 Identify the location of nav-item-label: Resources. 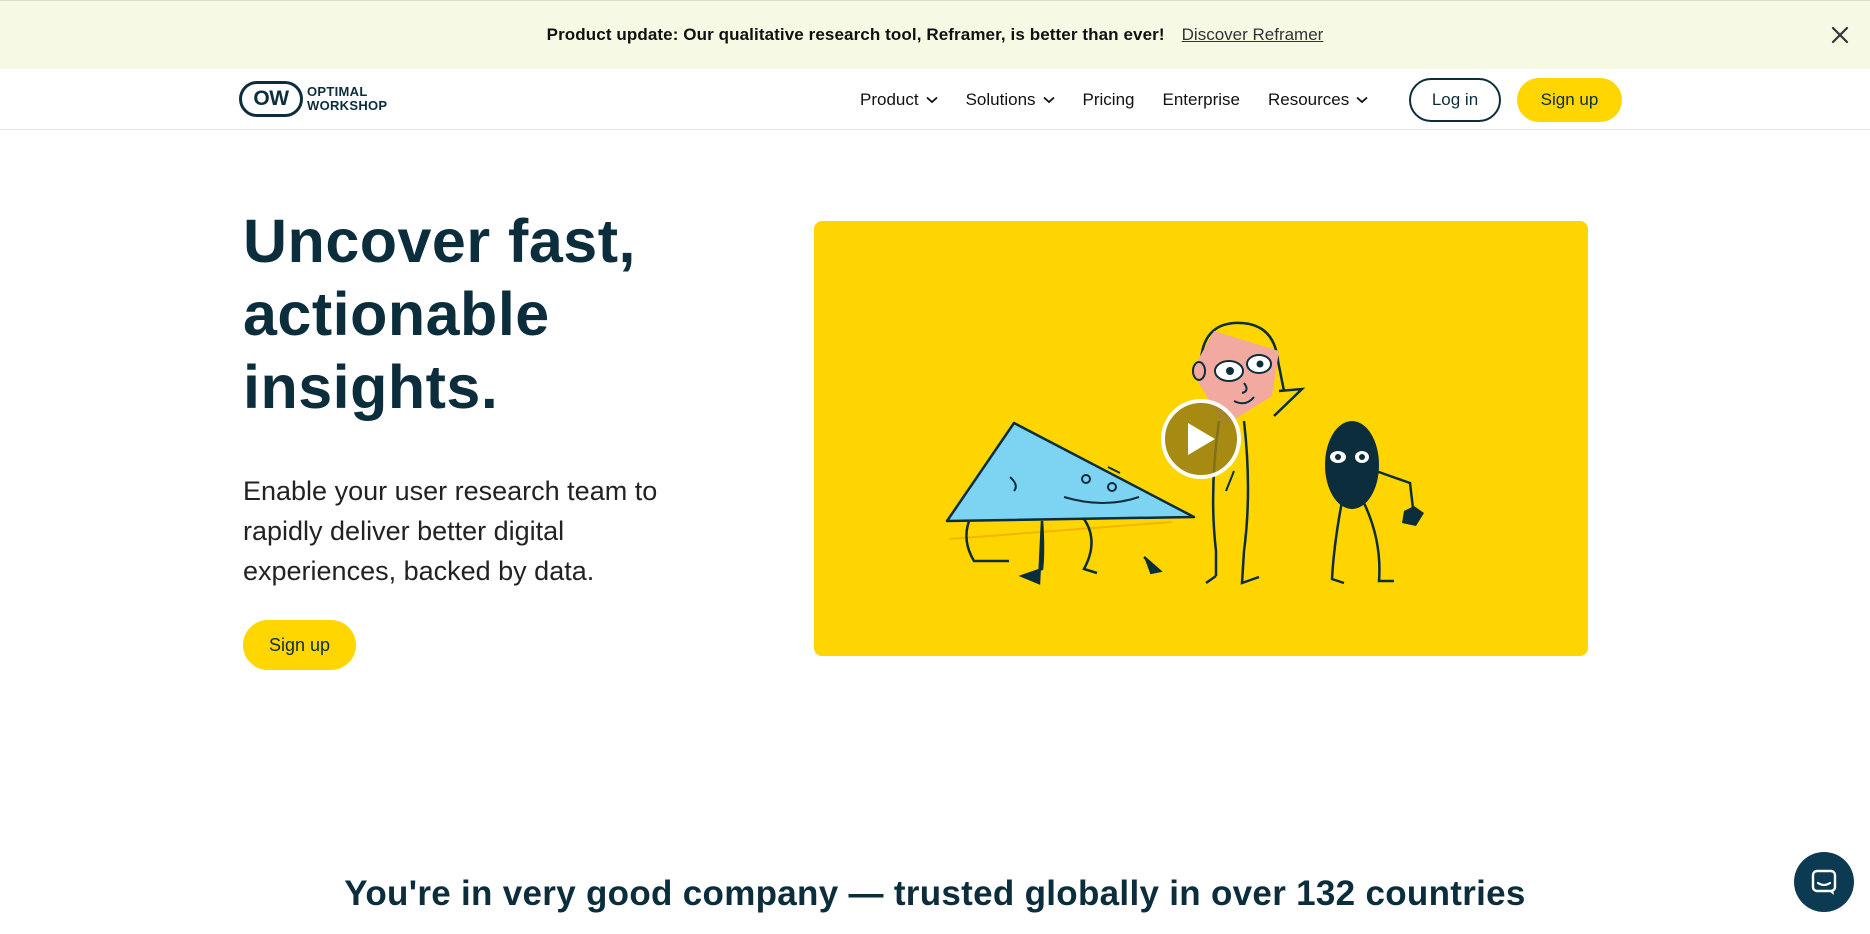
(1308, 99).